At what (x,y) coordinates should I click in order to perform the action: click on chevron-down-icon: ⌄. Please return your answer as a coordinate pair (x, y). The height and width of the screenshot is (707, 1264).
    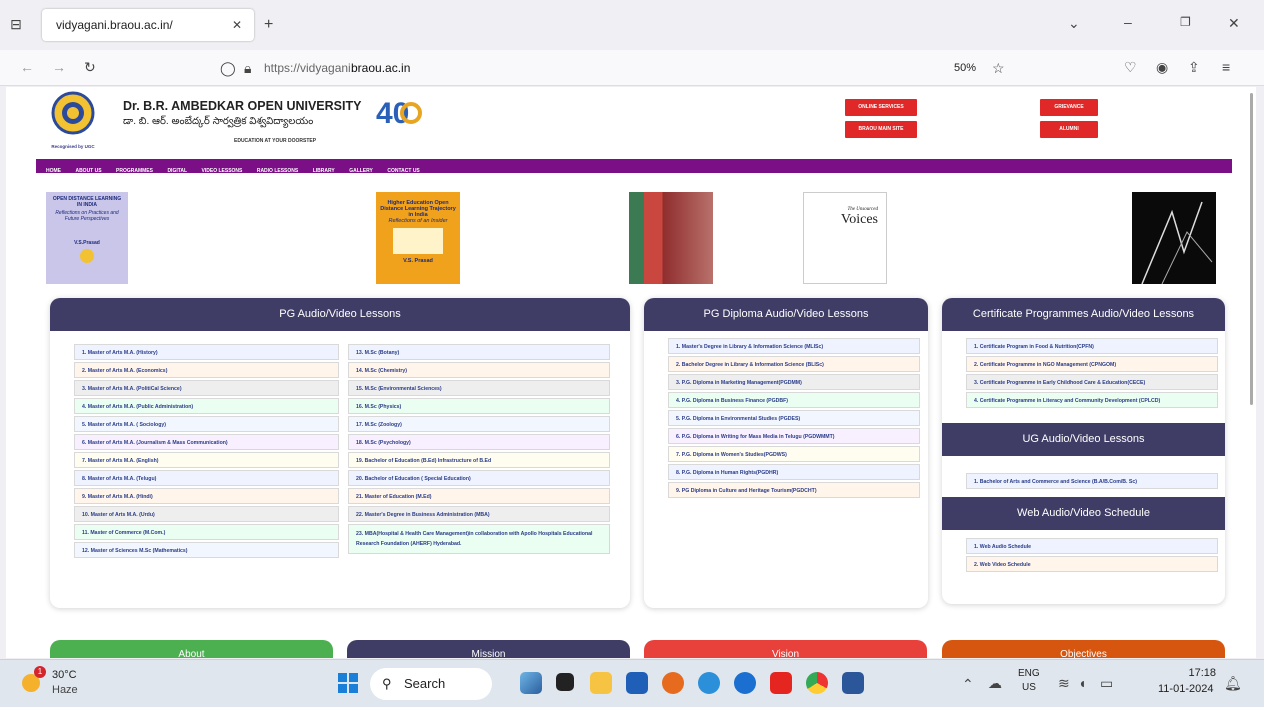
    Looking at the image, I should click on (1074, 23).